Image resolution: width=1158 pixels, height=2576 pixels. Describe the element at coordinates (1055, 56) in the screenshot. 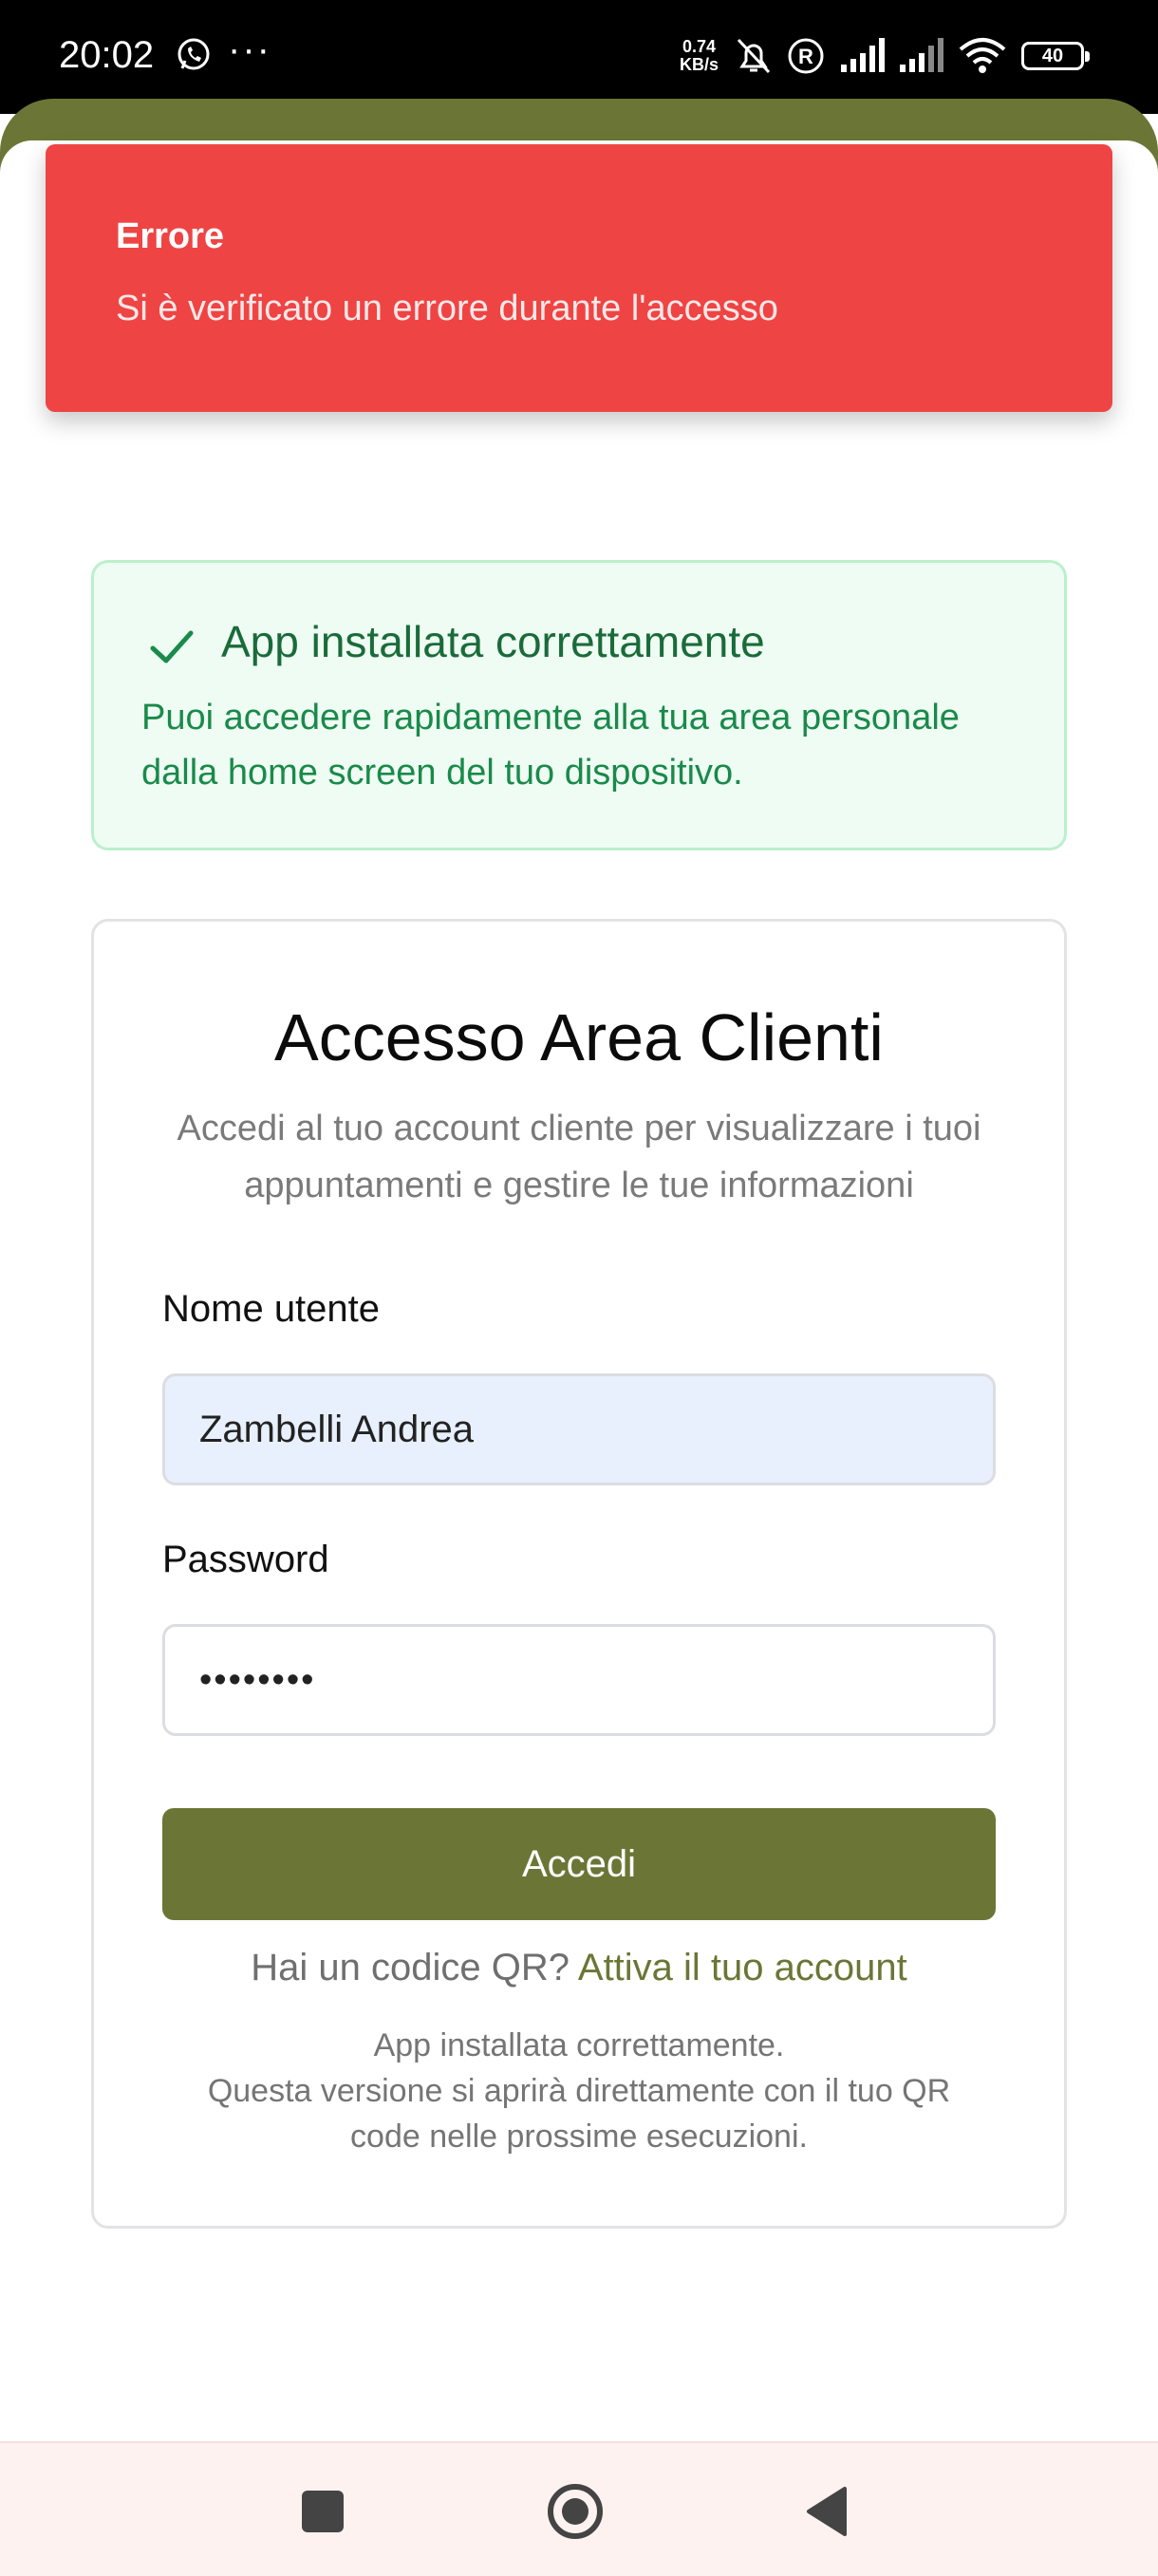

I see `battery-icon: 40` at that location.